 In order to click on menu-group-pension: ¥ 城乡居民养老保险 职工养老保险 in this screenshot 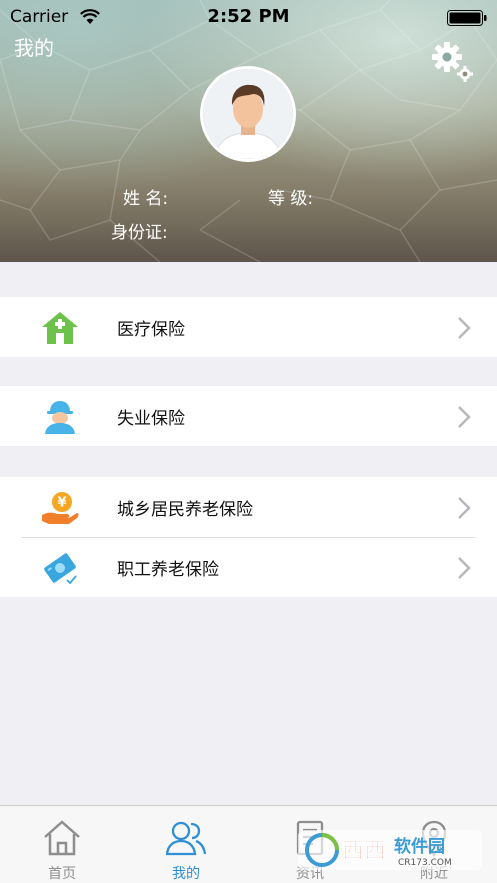, I will do `click(248, 537)`.